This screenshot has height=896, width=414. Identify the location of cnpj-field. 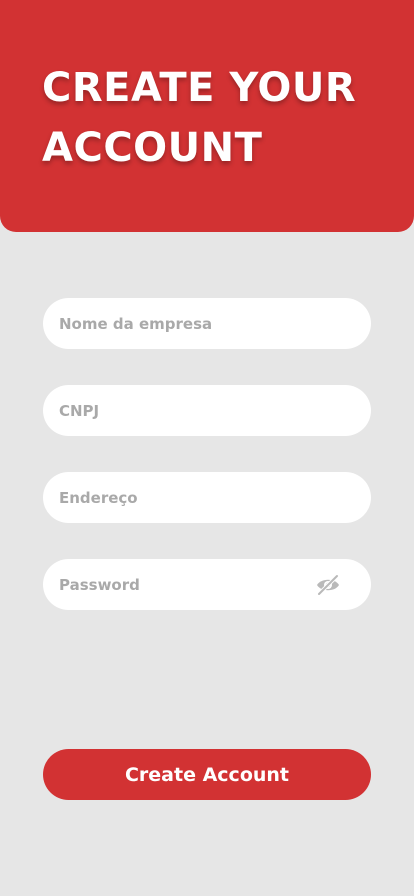
(207, 410).